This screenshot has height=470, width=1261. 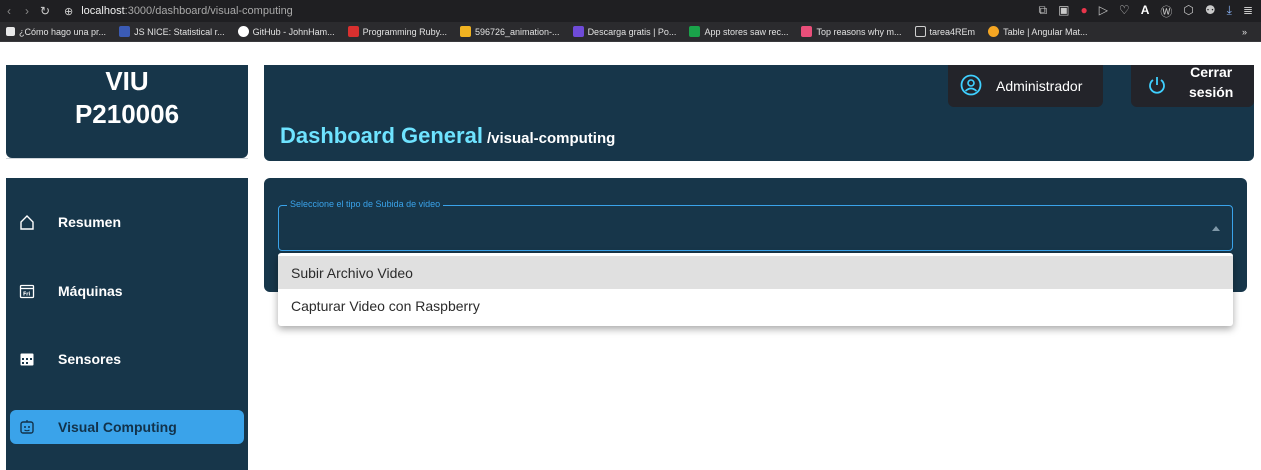 I want to click on sidebar-item-visual-computing: Visual Computing, so click(x=127, y=427).